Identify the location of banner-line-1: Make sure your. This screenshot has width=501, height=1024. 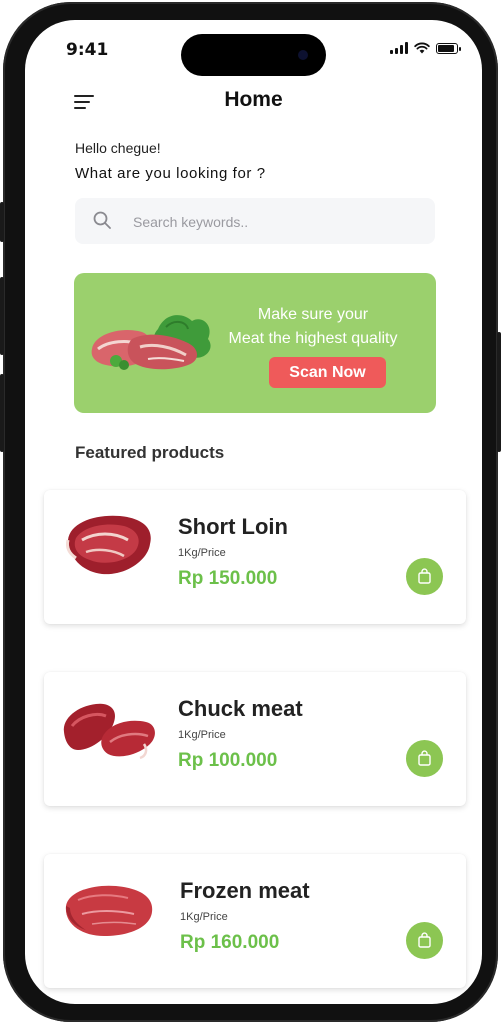
(313, 314).